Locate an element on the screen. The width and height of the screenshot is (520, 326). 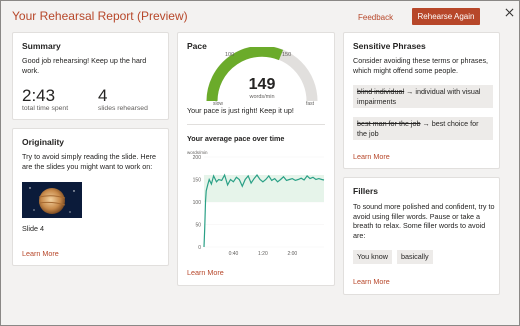
sensitive-title: Sensitive Phrases is located at coordinates (389, 46).